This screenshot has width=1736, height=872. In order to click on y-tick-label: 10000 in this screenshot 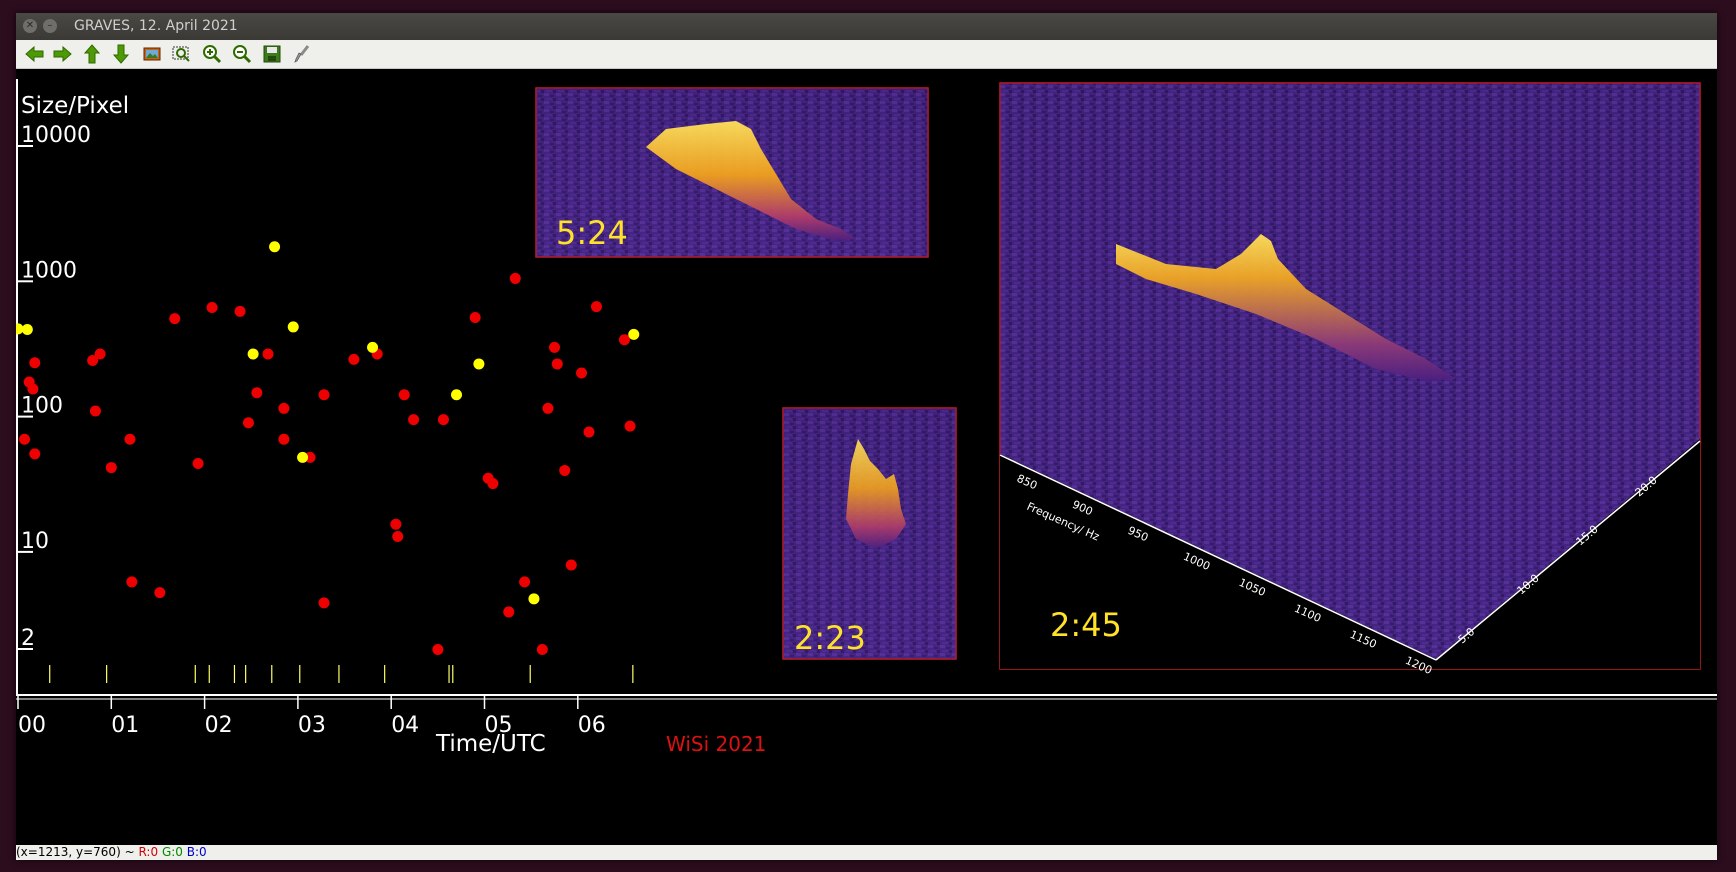, I will do `click(56, 135)`.